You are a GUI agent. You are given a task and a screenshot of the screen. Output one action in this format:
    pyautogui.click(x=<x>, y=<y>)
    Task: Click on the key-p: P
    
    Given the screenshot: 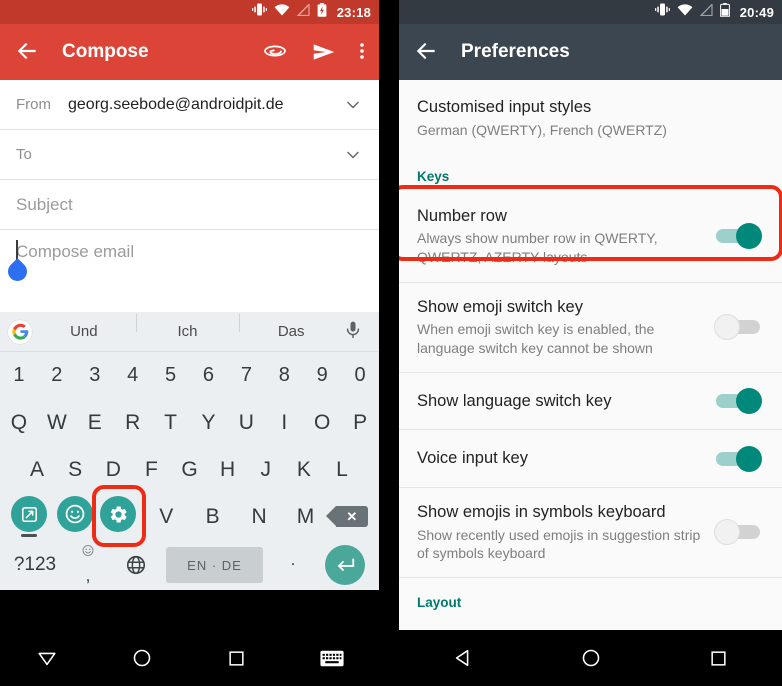 What is the action you would take?
    pyautogui.click(x=360, y=423)
    